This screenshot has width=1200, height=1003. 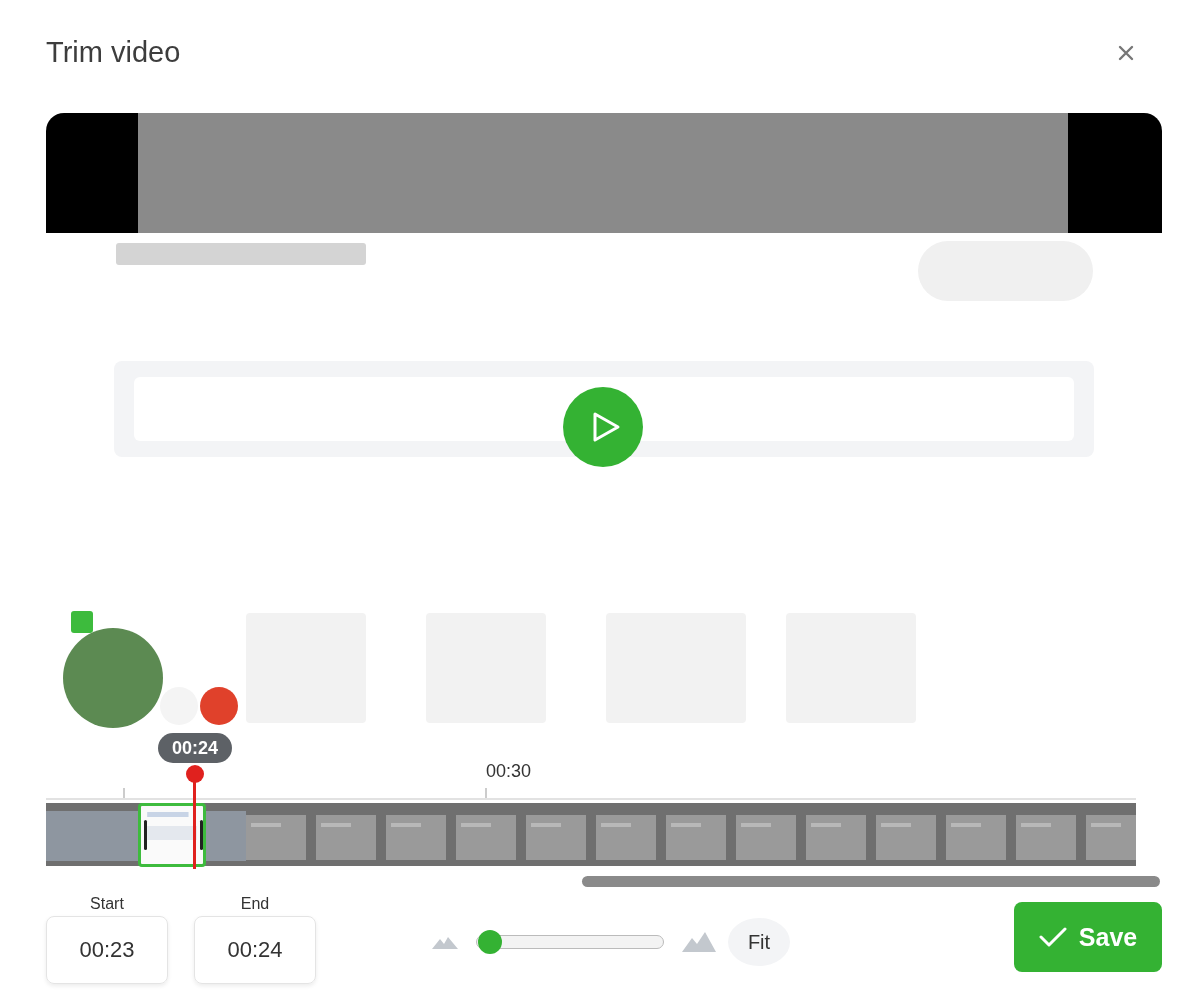 I want to click on dialog-title: Trim video, so click(x=113, y=52).